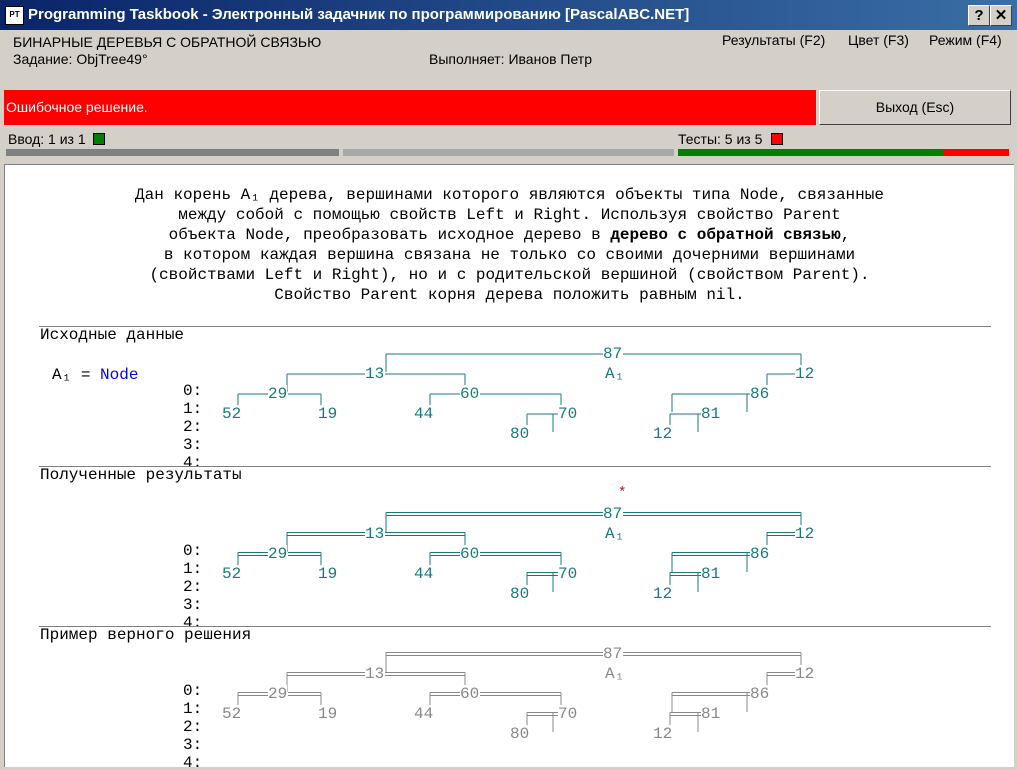  What do you see at coordinates (328, 574) in the screenshot?
I see `output-tree-node: 19` at bounding box center [328, 574].